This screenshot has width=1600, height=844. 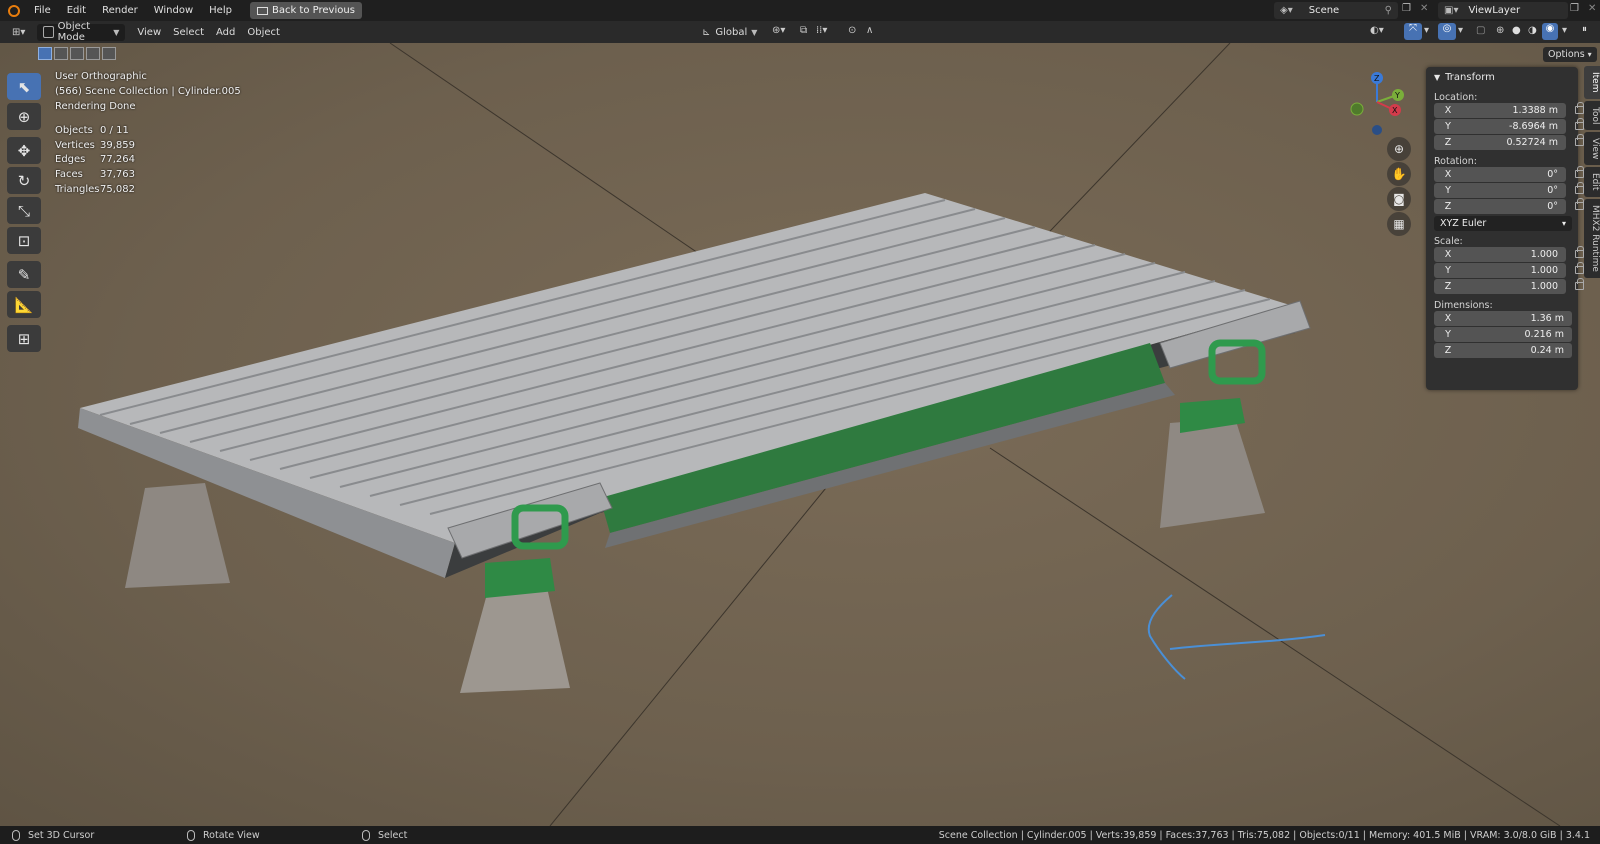 I want to click on snap-toggle-icon: ⧉, so click(x=803, y=30).